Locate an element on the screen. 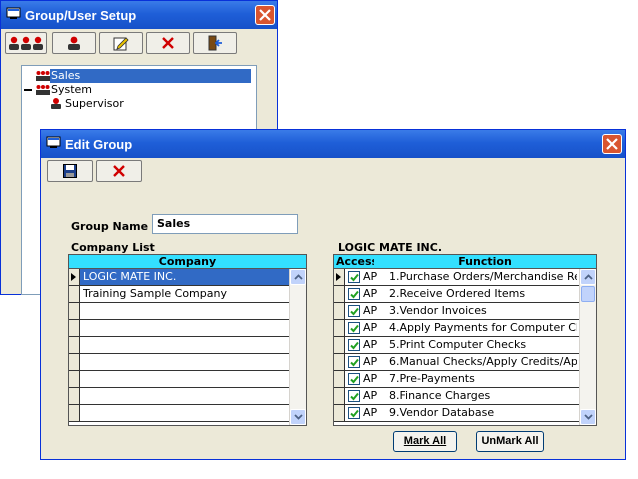 Image resolution: width=638 pixels, height=479 pixels. function-column-header: Function is located at coordinates (485, 262).